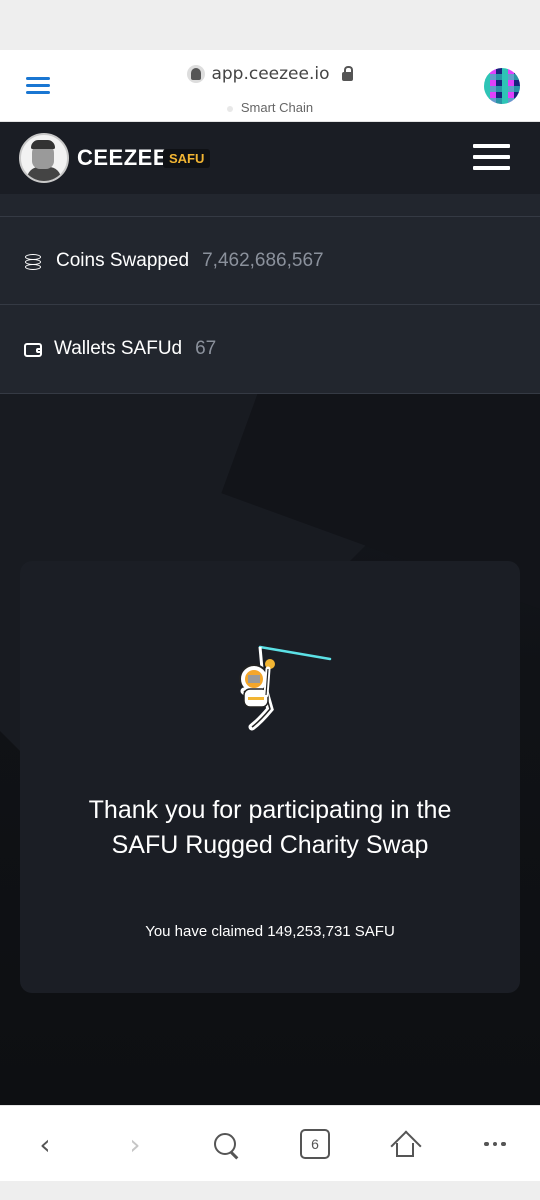 This screenshot has width=540, height=1200. What do you see at coordinates (270, 349) in the screenshot?
I see `stat-wallets-safud: Wallets SAFUd 67` at bounding box center [270, 349].